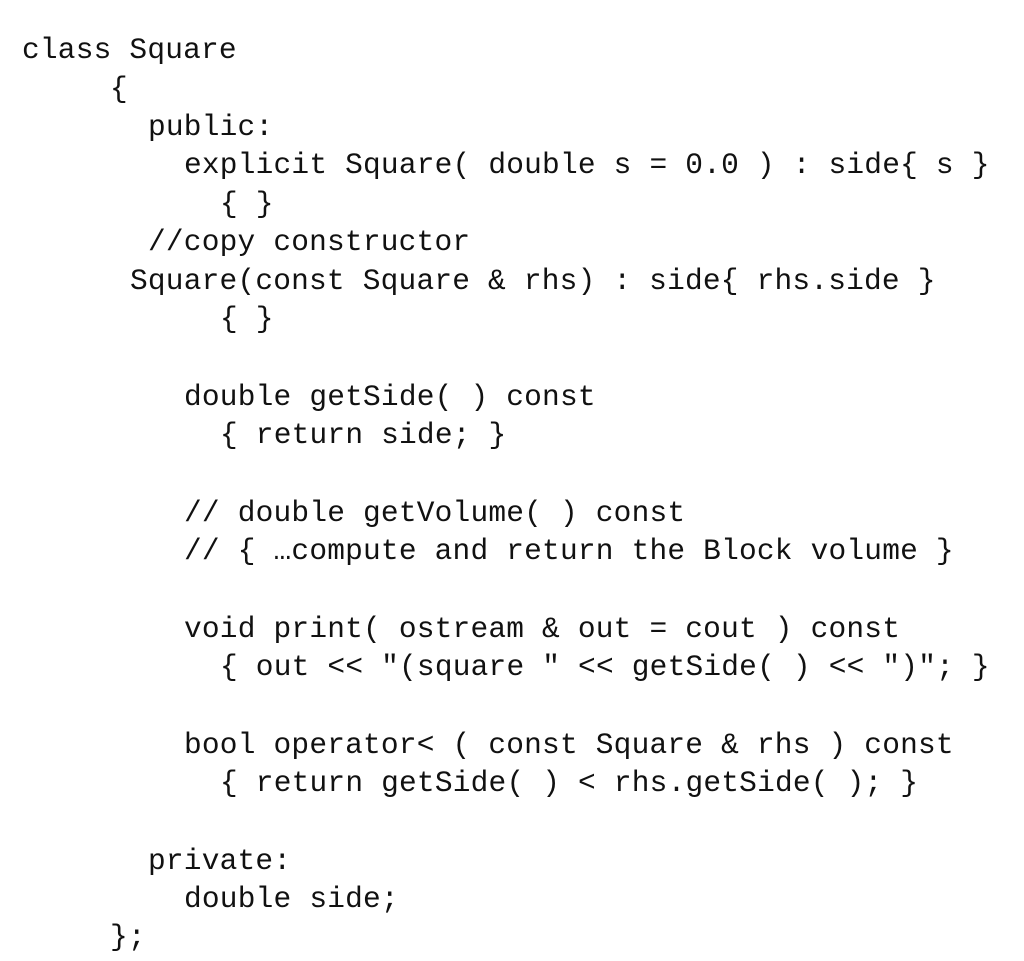 Image resolution: width=1024 pixels, height=961 pixels. I want to click on code-line-side-member: double side;, so click(291, 899).